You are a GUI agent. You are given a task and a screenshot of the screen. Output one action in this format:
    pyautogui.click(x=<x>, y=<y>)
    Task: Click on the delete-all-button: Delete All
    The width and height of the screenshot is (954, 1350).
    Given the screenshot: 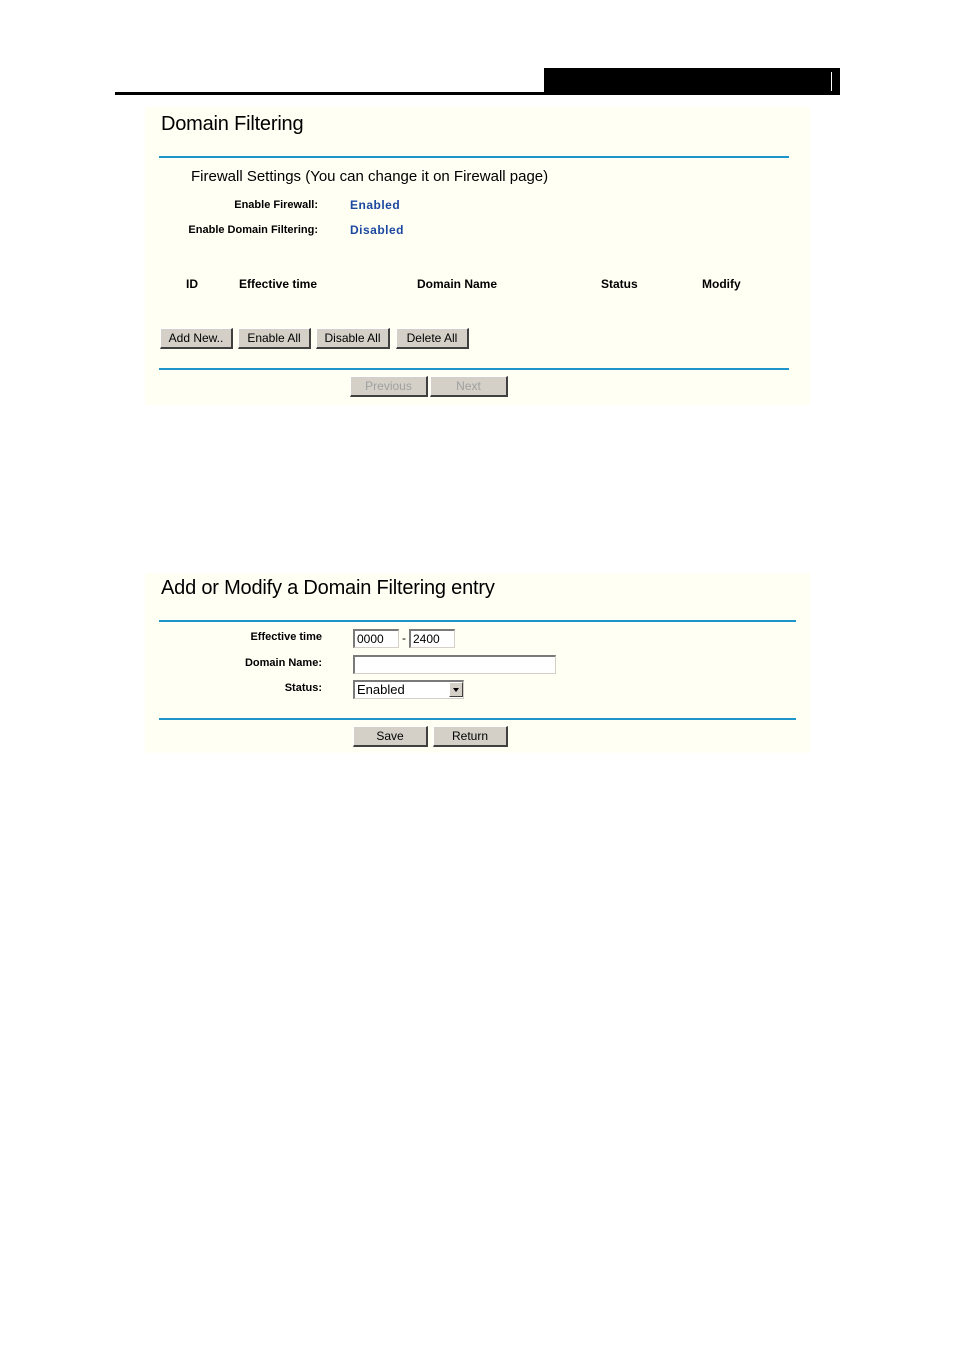 What is the action you would take?
    pyautogui.click(x=432, y=338)
    